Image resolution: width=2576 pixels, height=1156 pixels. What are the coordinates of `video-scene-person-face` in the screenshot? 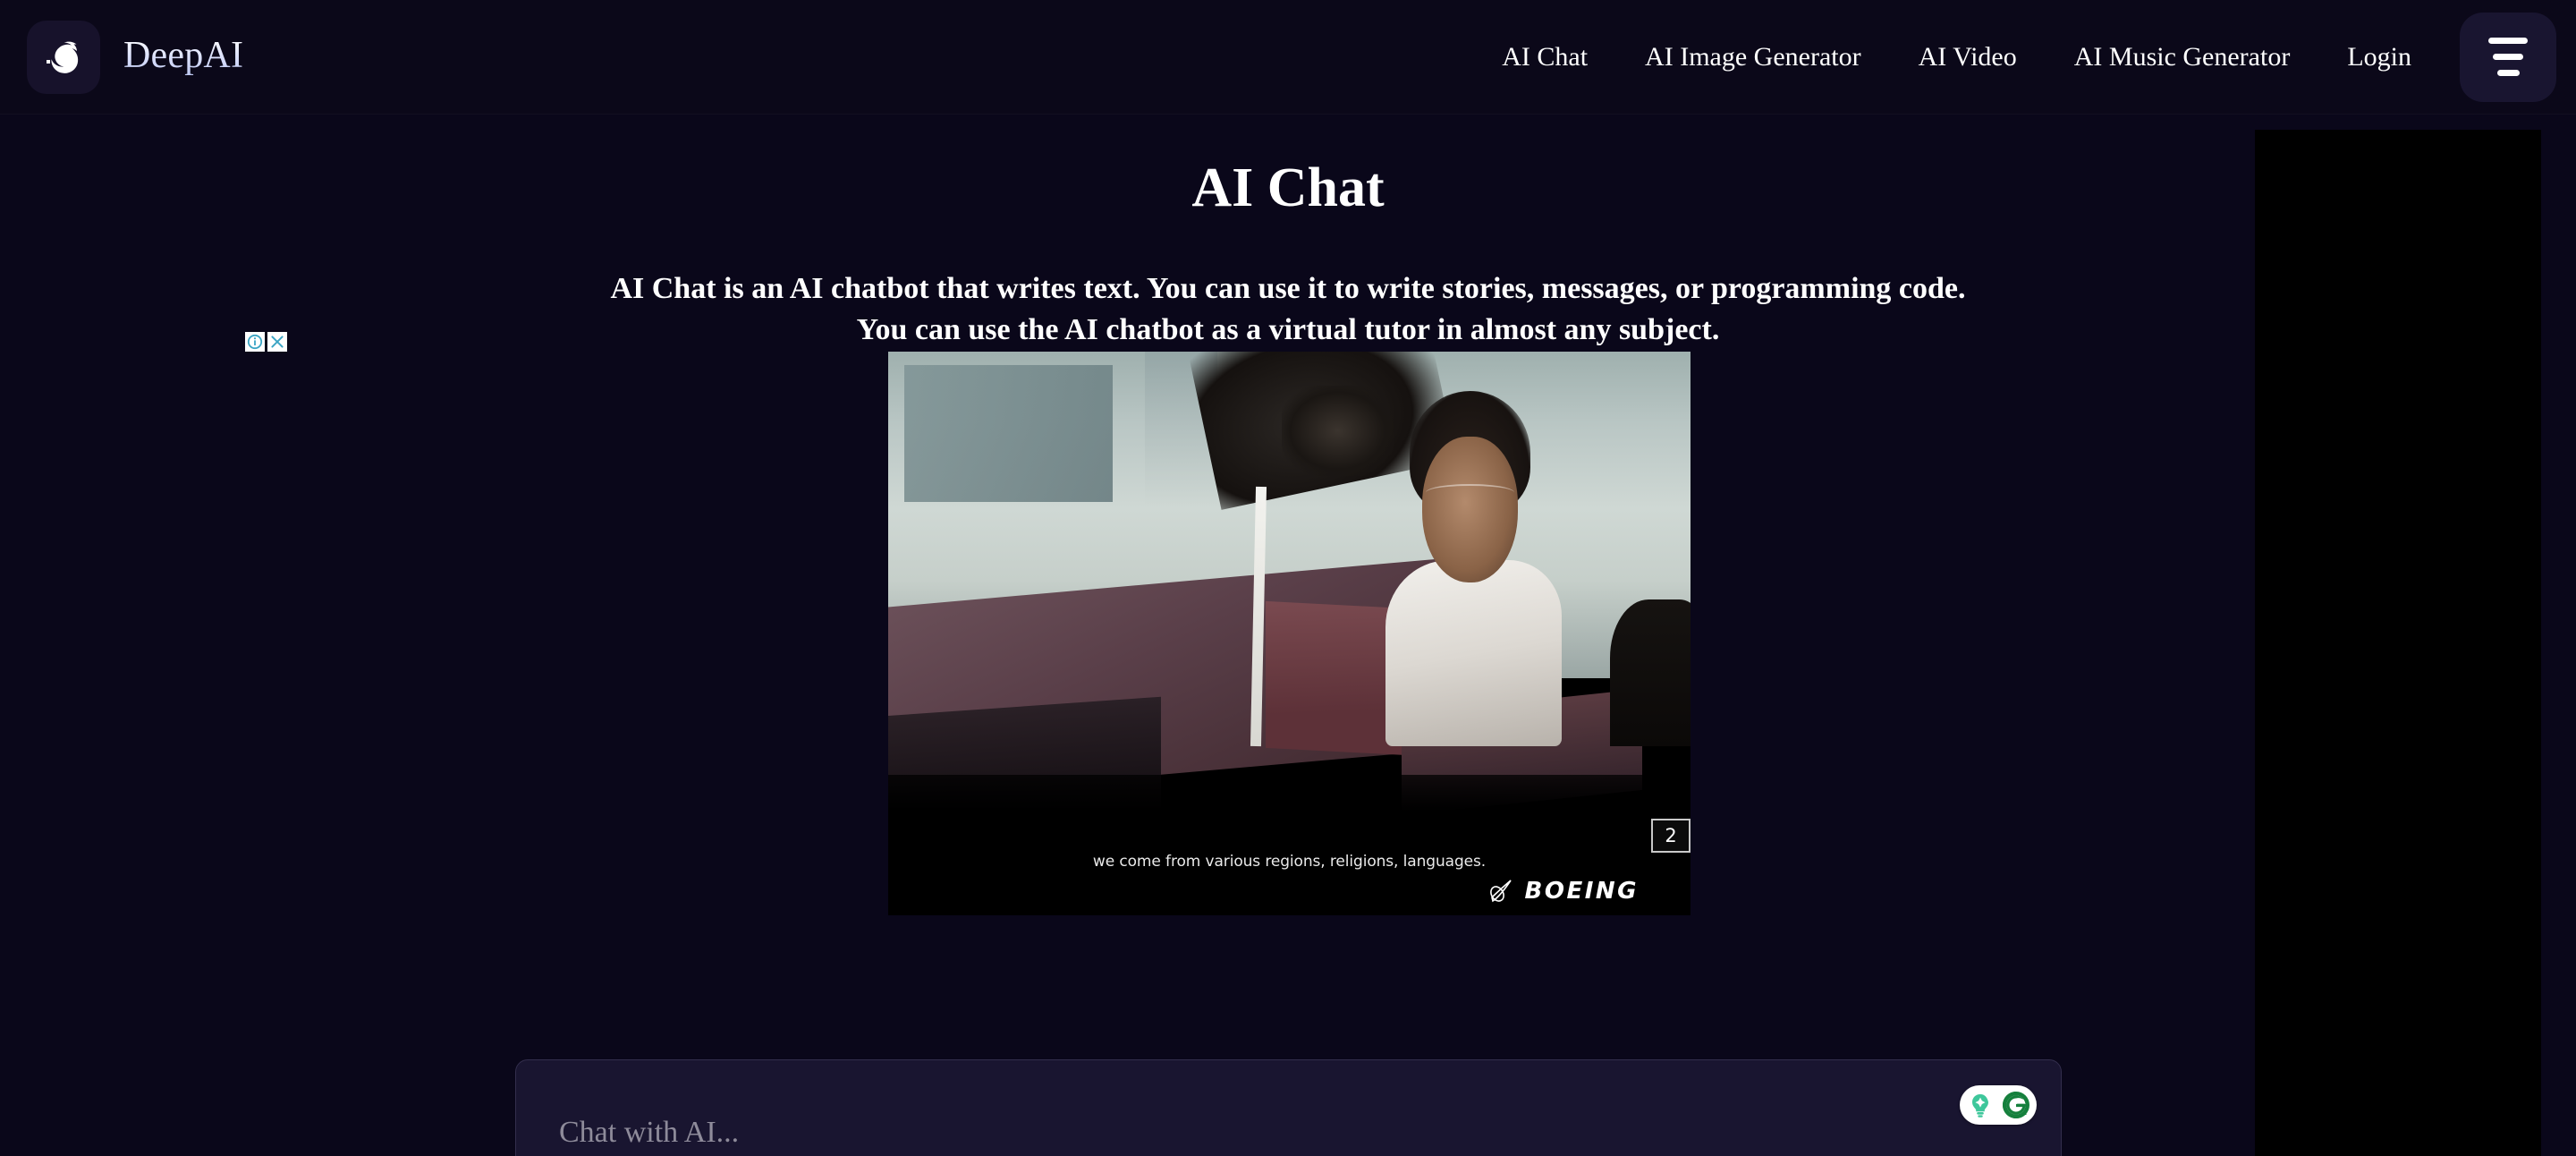 It's located at (1470, 510).